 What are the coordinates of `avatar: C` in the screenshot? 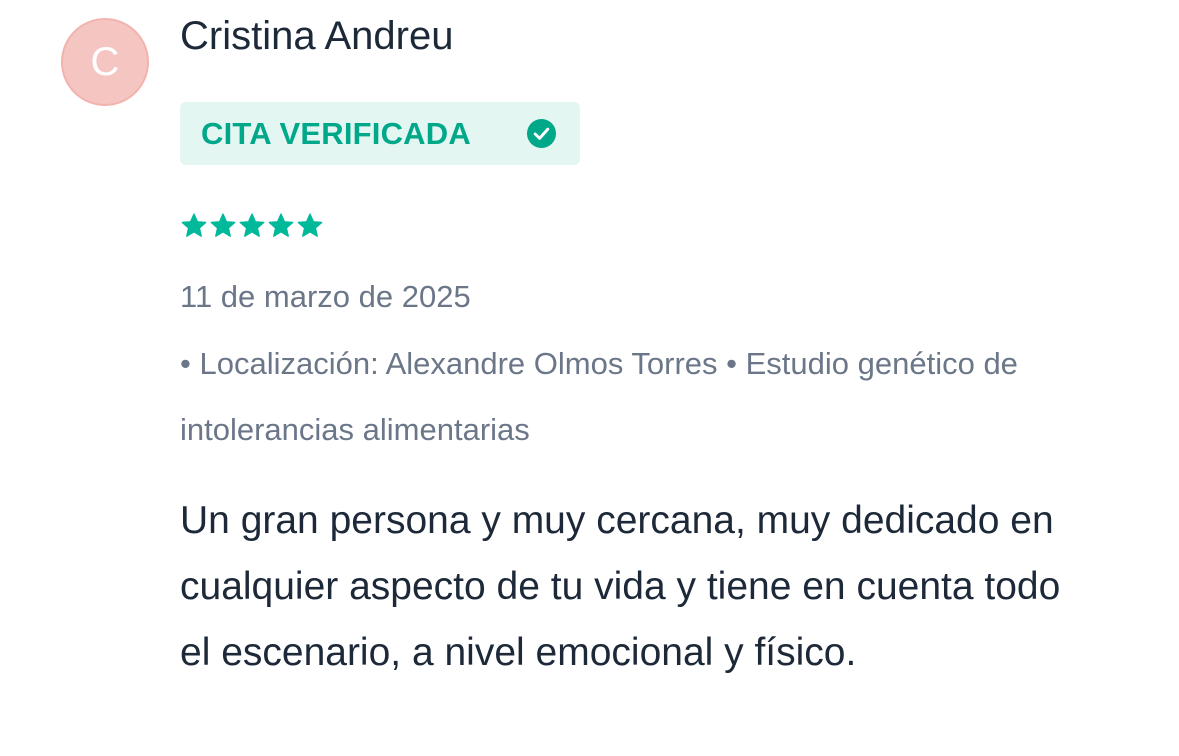 It's located at (105, 62).